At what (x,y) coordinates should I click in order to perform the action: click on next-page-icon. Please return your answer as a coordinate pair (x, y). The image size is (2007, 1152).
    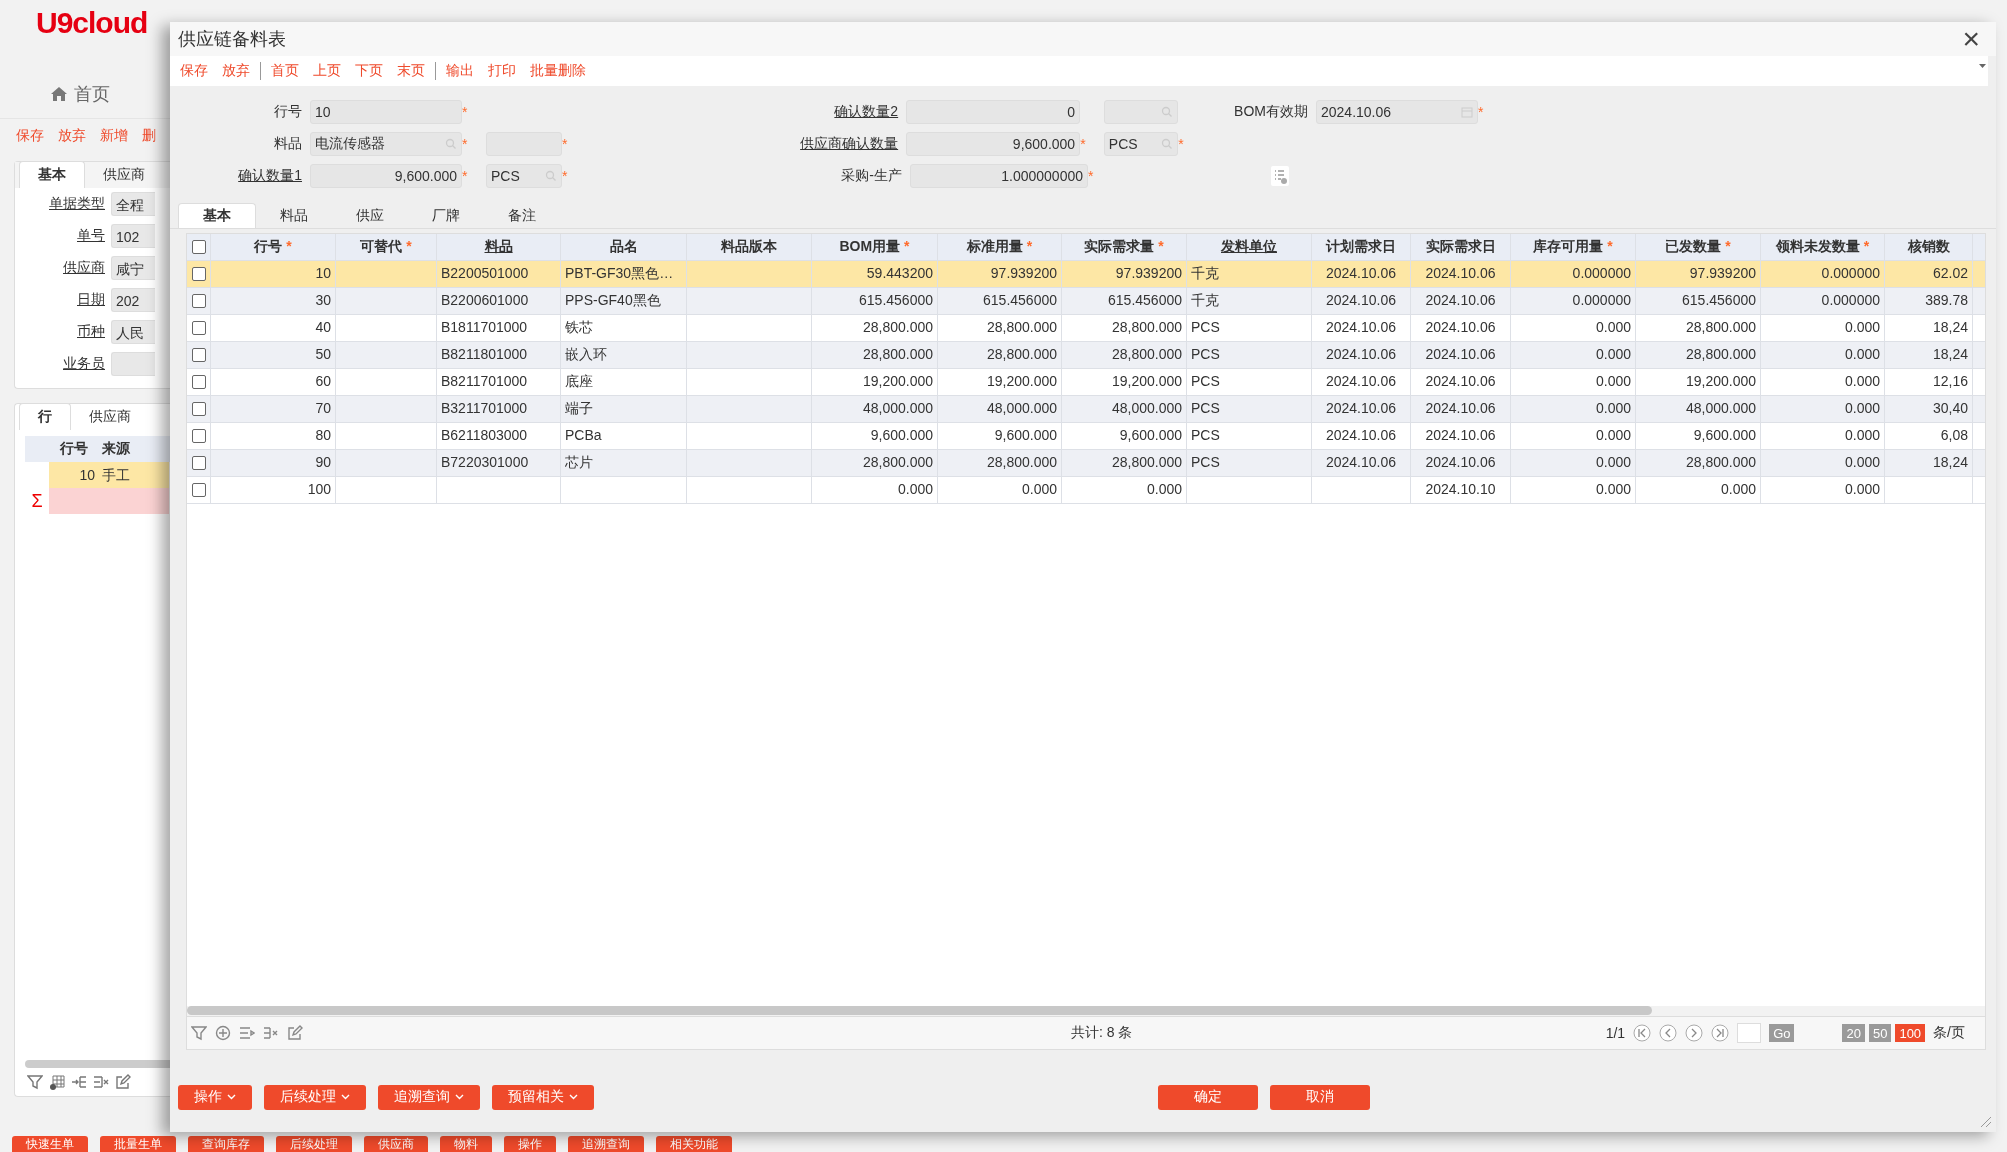
    Looking at the image, I should click on (1694, 1033).